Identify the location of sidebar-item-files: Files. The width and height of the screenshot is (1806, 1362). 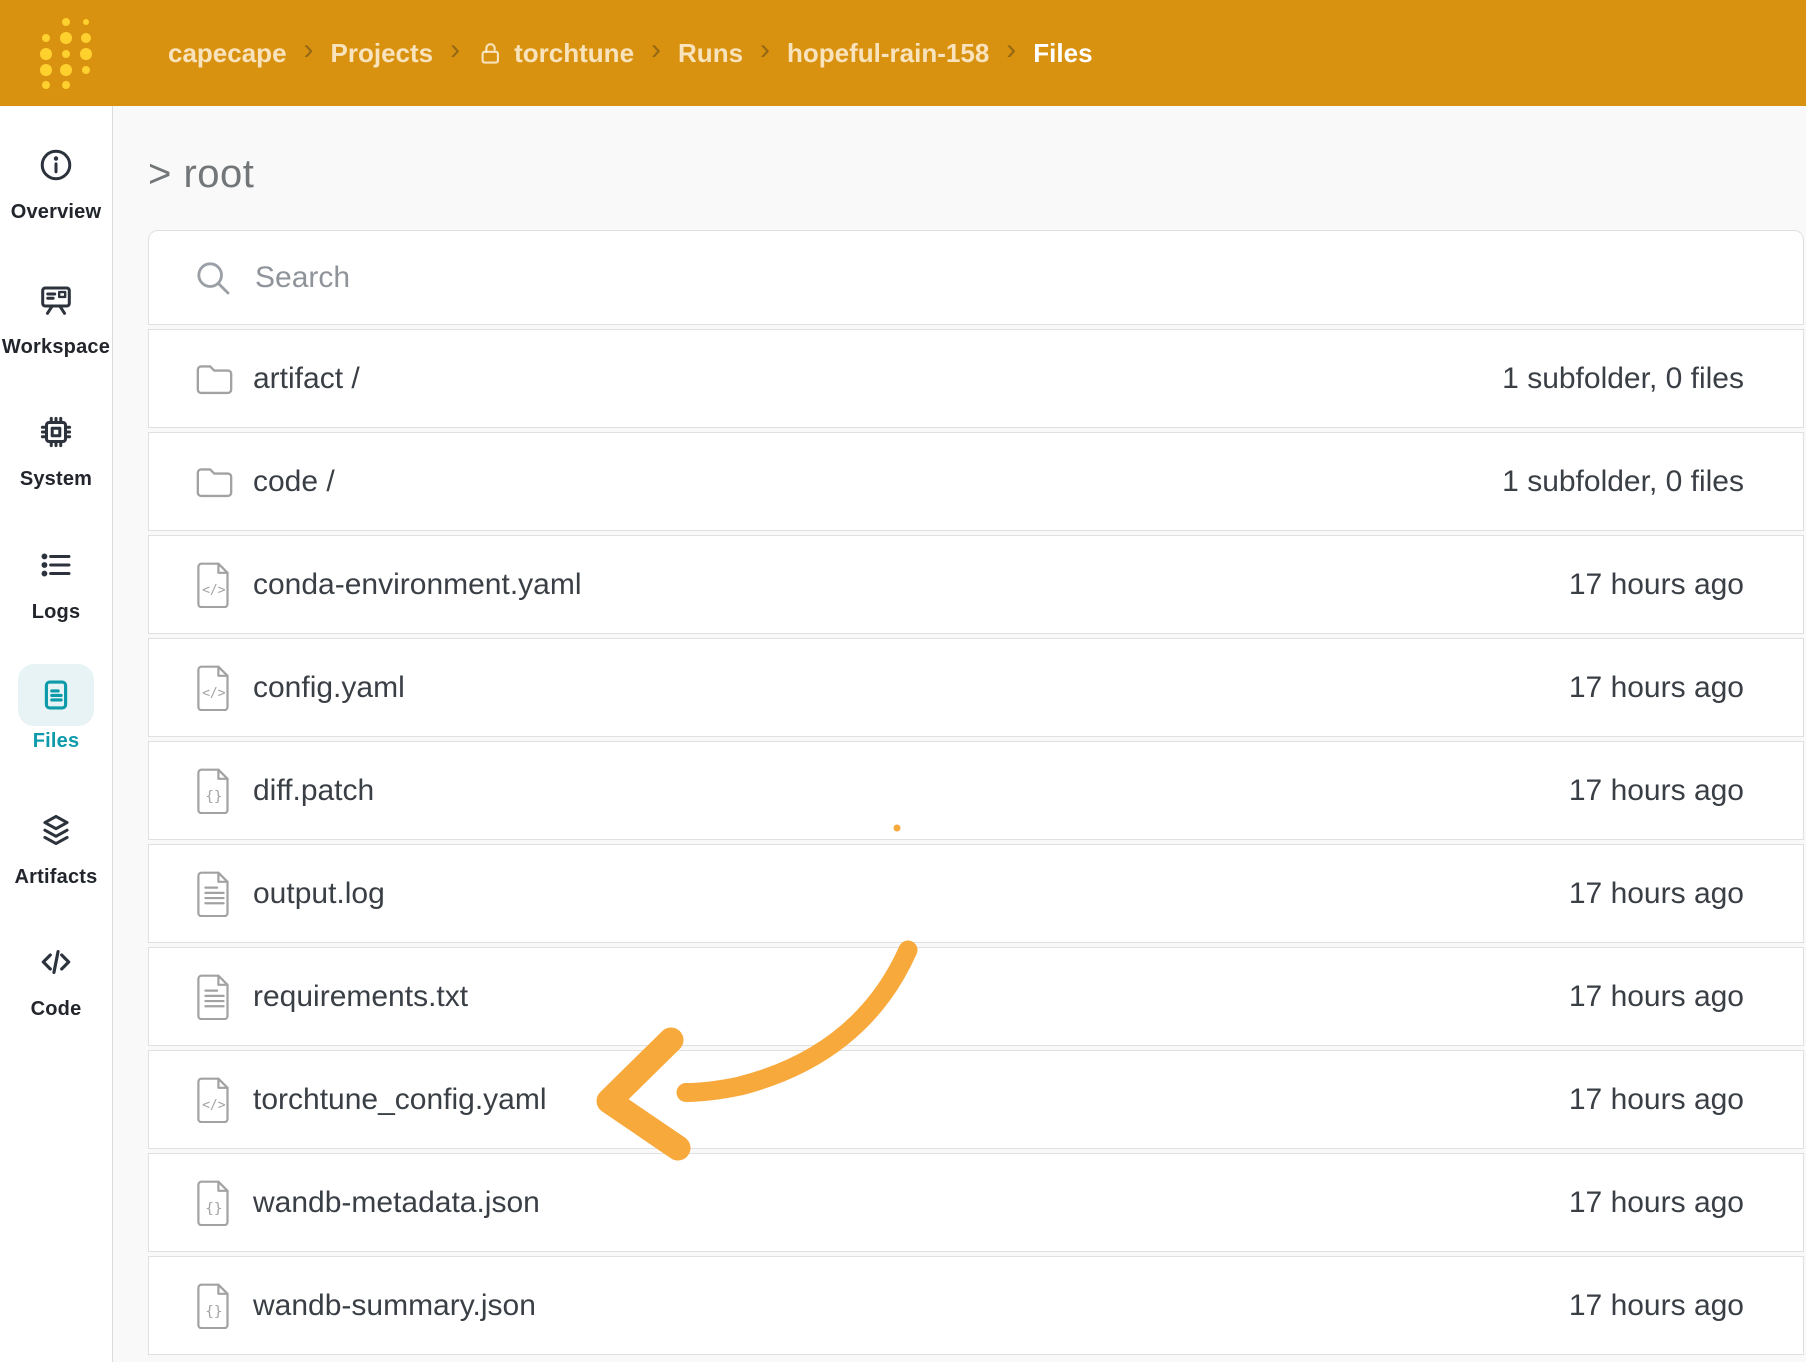
(56, 708).